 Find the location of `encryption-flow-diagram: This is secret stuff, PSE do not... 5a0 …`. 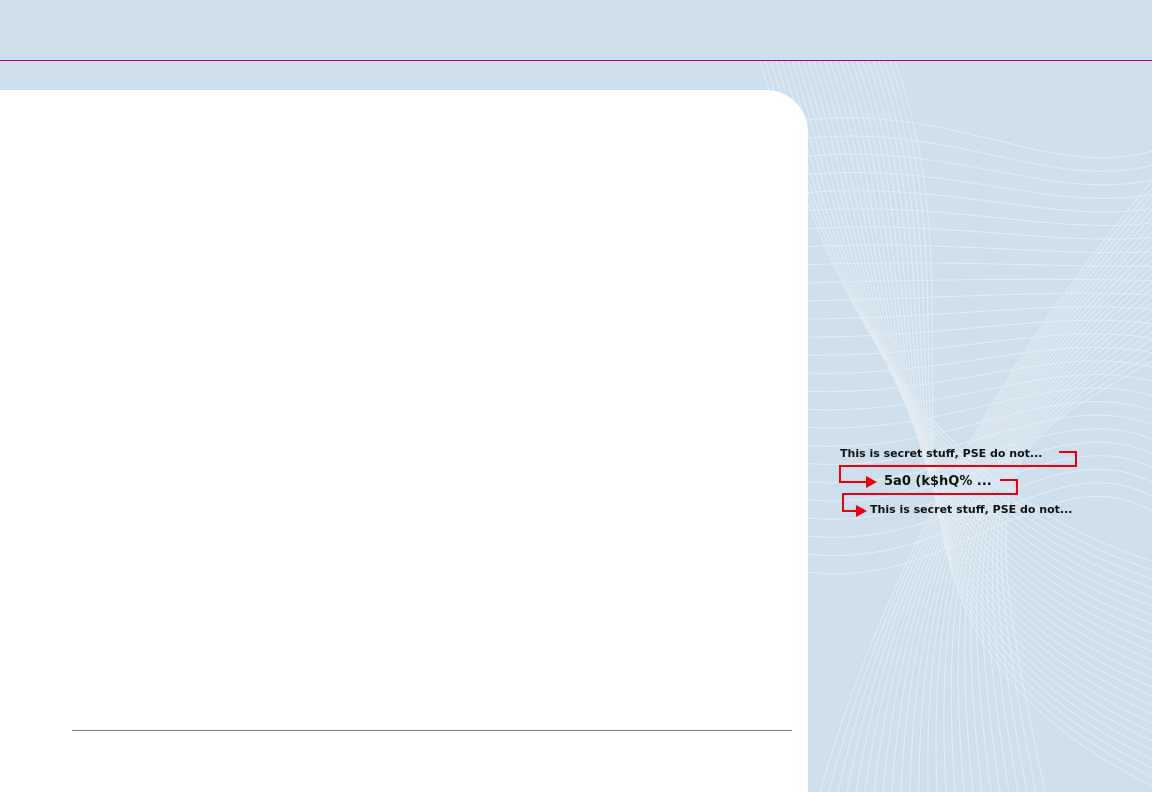

encryption-flow-diagram: This is secret stuff, PSE do not... 5a0 … is located at coordinates (980, 485).